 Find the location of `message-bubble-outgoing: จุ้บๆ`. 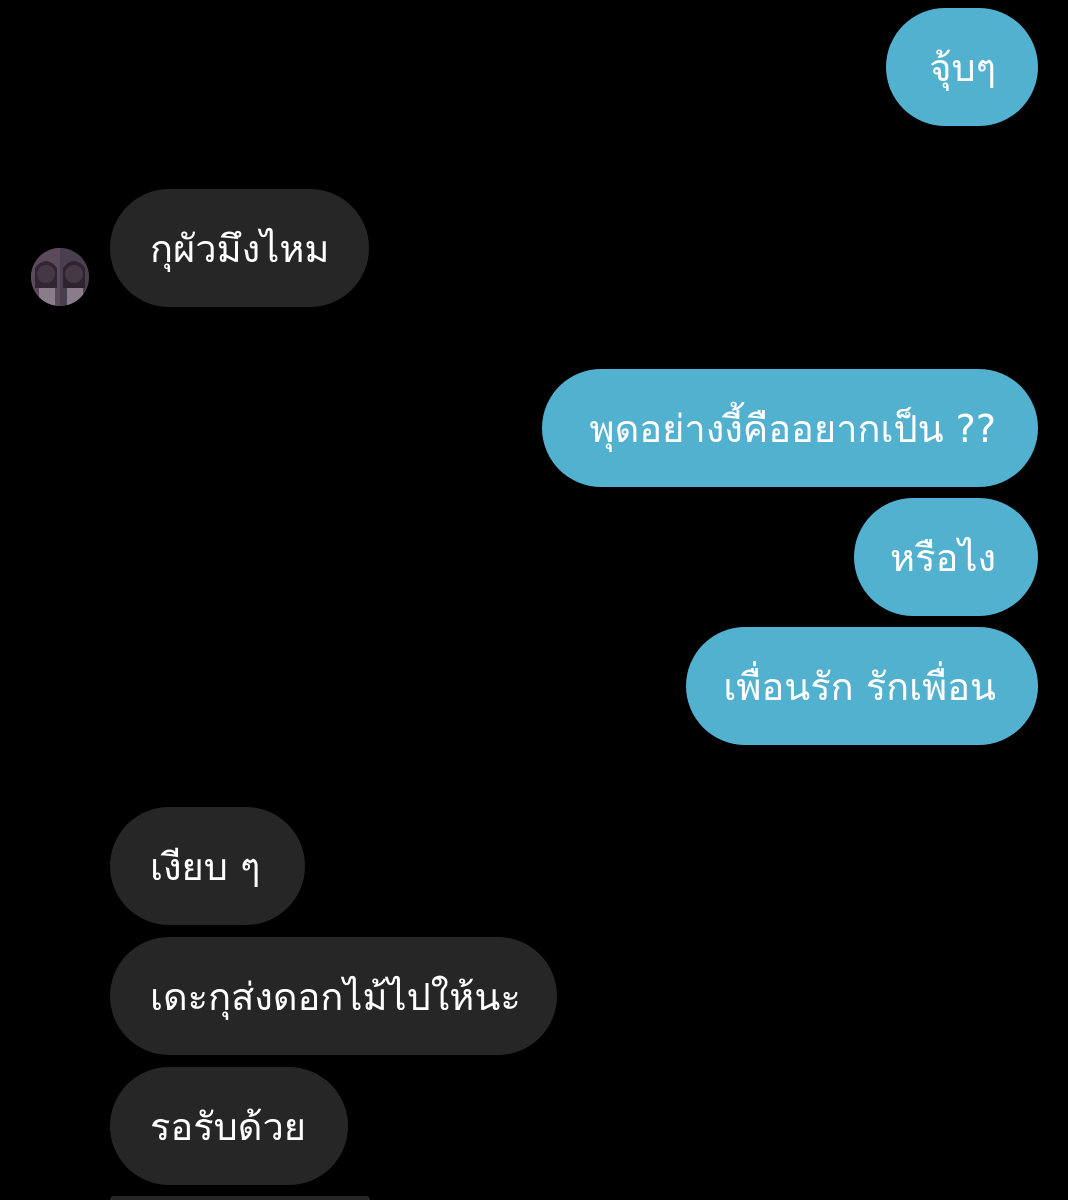

message-bubble-outgoing: จุ้บๆ is located at coordinates (962, 67).